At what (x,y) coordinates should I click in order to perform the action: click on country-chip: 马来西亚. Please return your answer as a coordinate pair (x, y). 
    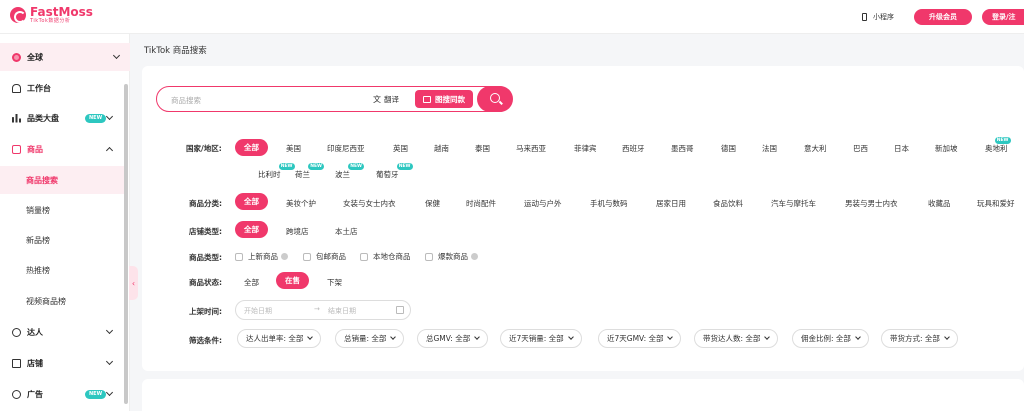
    Looking at the image, I should click on (531, 148).